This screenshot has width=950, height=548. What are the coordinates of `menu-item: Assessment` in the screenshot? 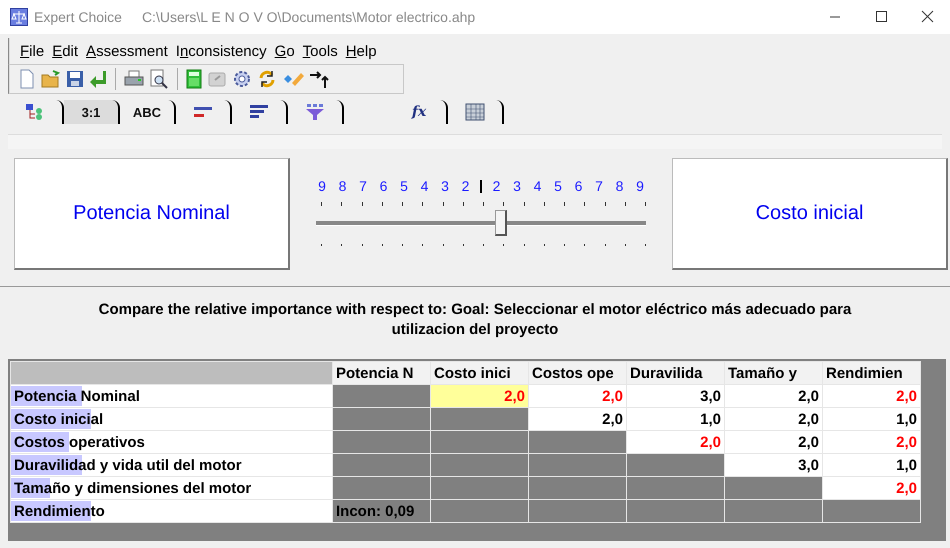 It's located at (127, 51).